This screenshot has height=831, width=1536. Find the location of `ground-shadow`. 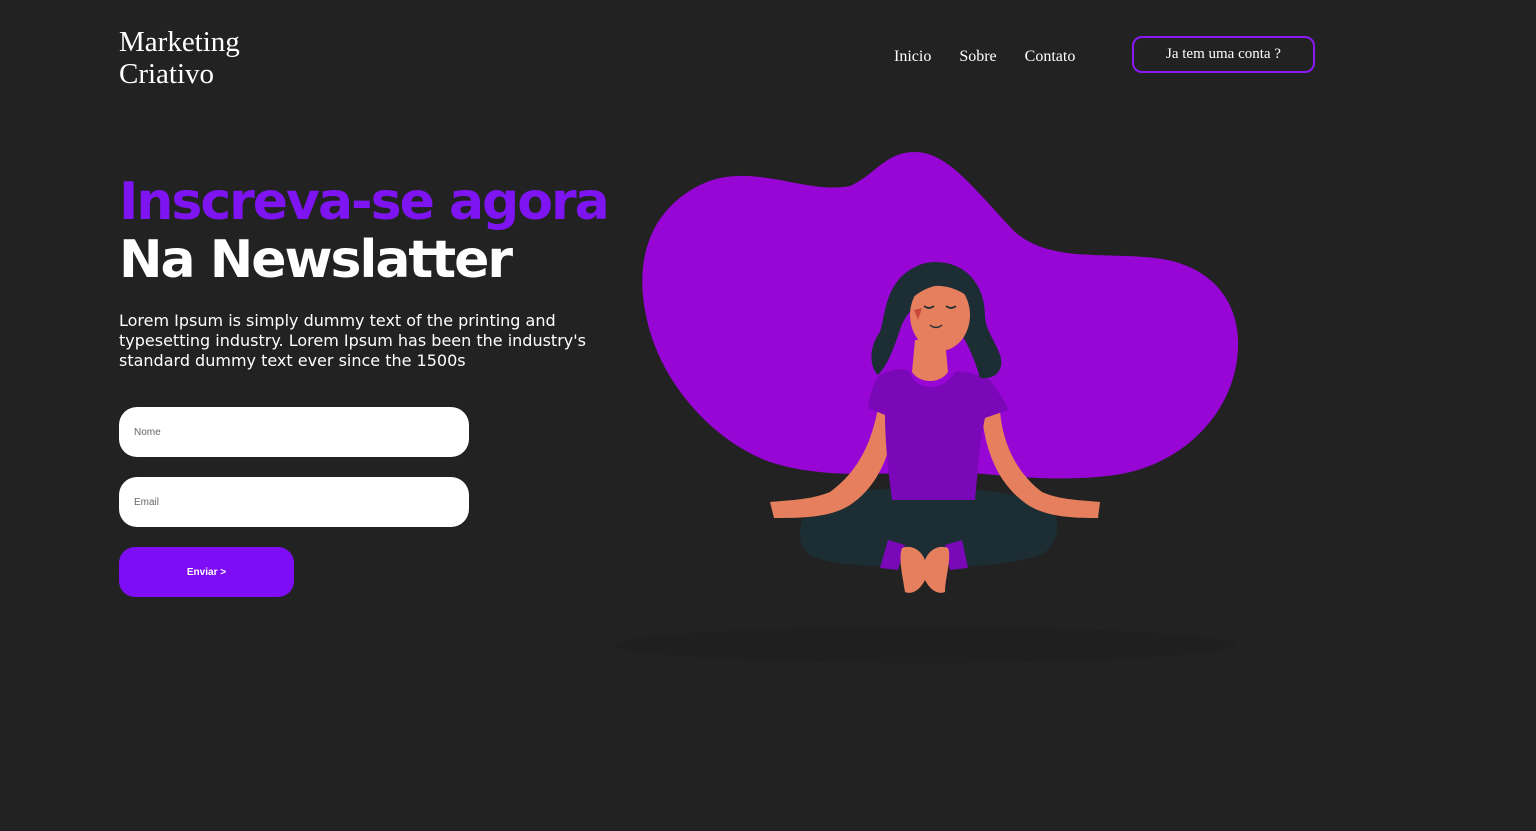

ground-shadow is located at coordinates (925, 645).